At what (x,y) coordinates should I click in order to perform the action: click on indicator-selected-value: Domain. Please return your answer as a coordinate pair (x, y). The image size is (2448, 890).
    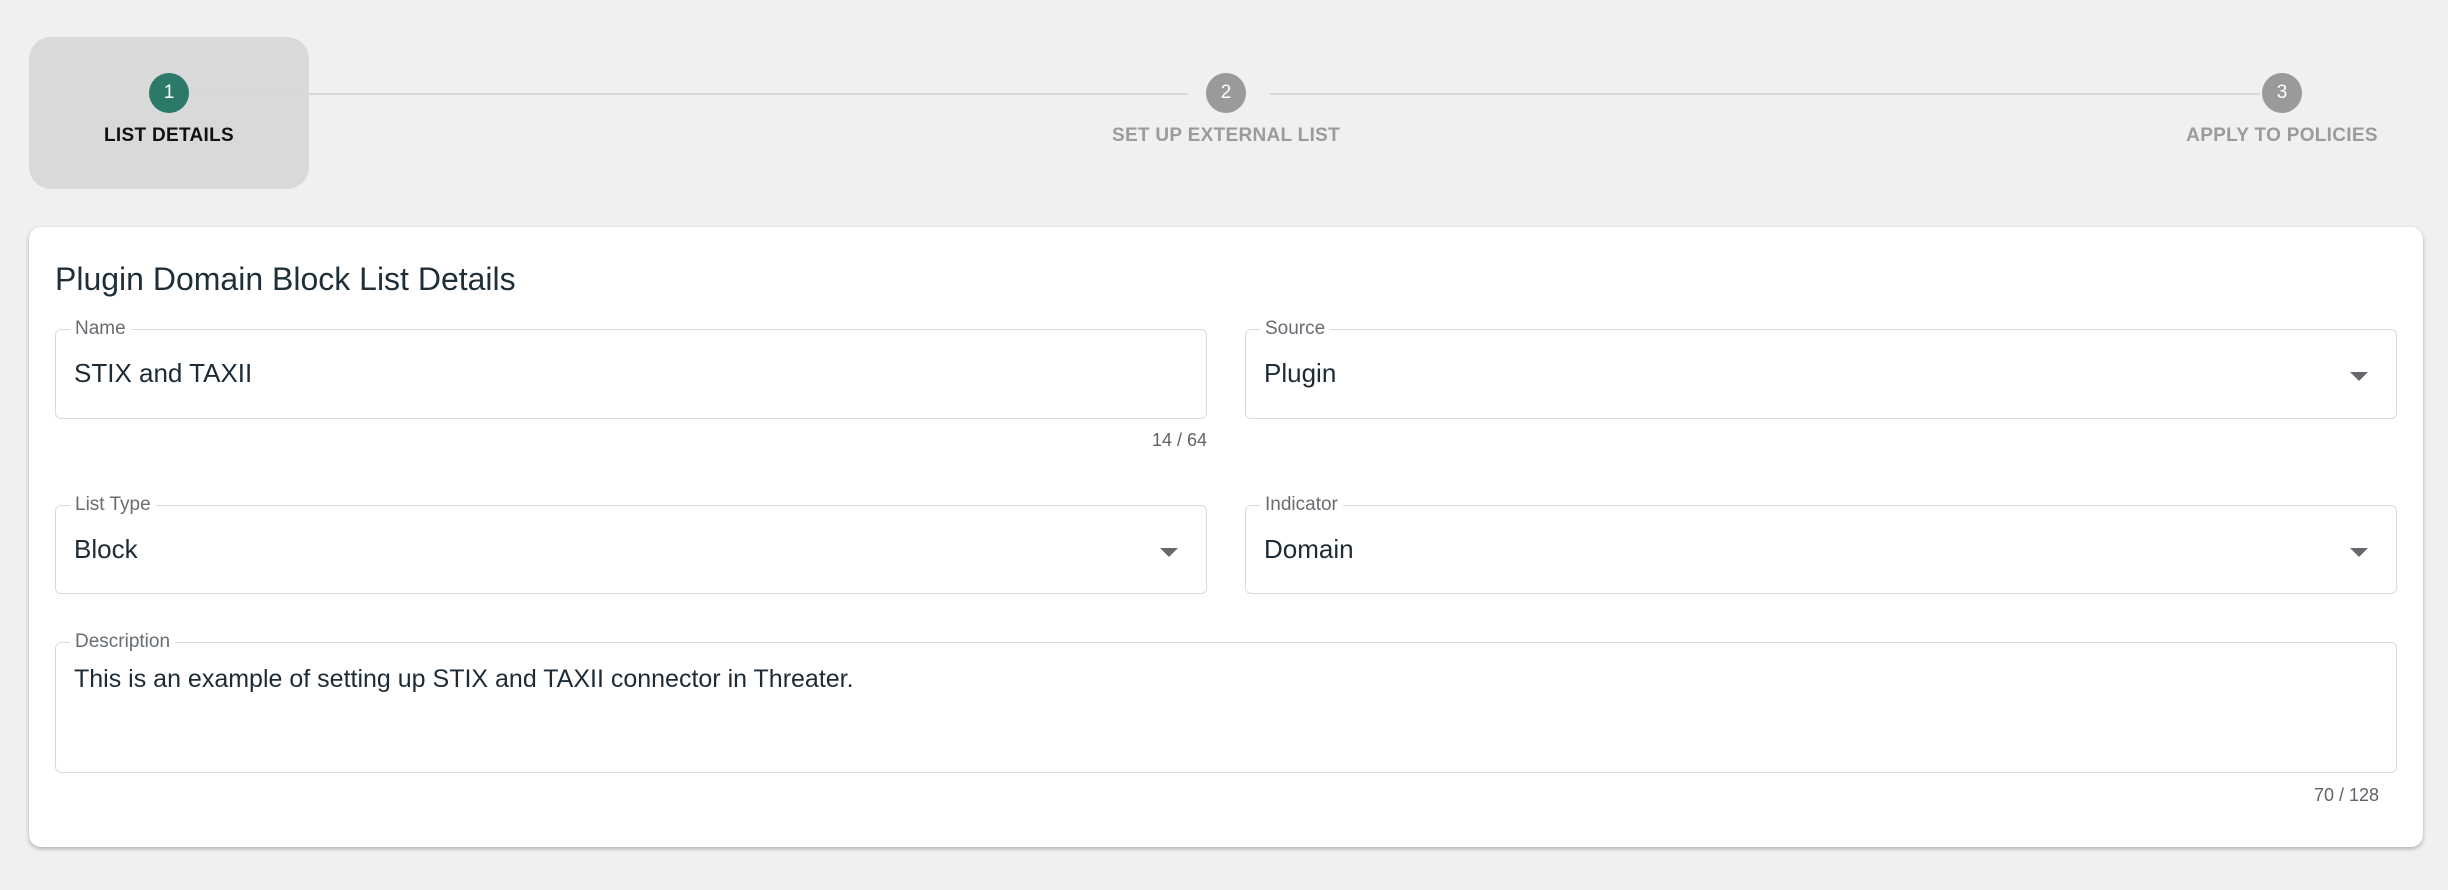
    Looking at the image, I should click on (1309, 549).